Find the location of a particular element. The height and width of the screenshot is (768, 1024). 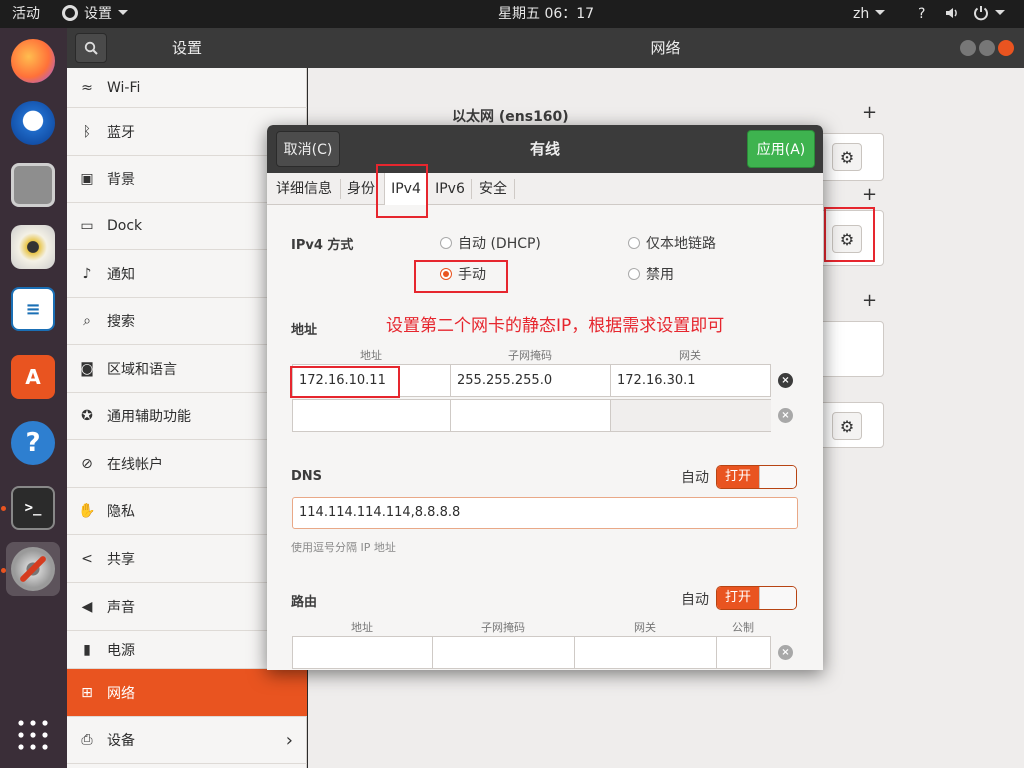

radio-disabled: 禁用 is located at coordinates (651, 274).